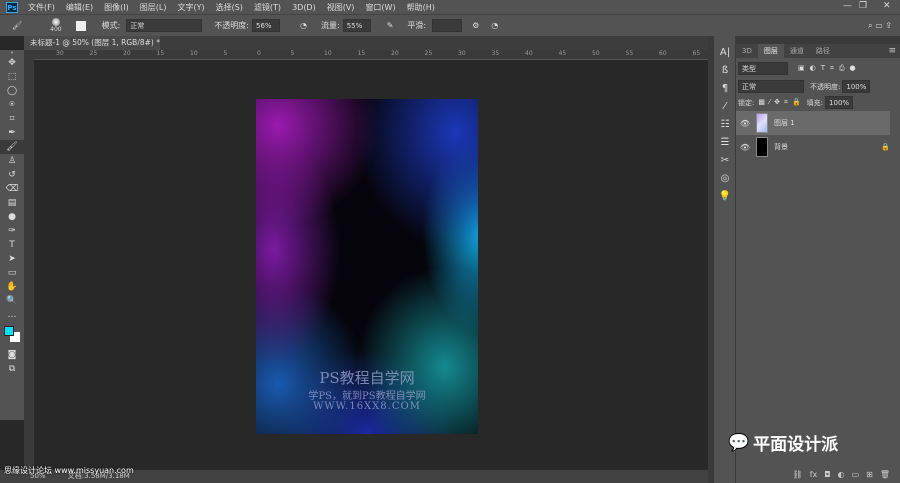 Image resolution: width=900 pixels, height=483 pixels. What do you see at coordinates (784, 123) in the screenshot?
I see `layer-name: 图层 1` at bounding box center [784, 123].